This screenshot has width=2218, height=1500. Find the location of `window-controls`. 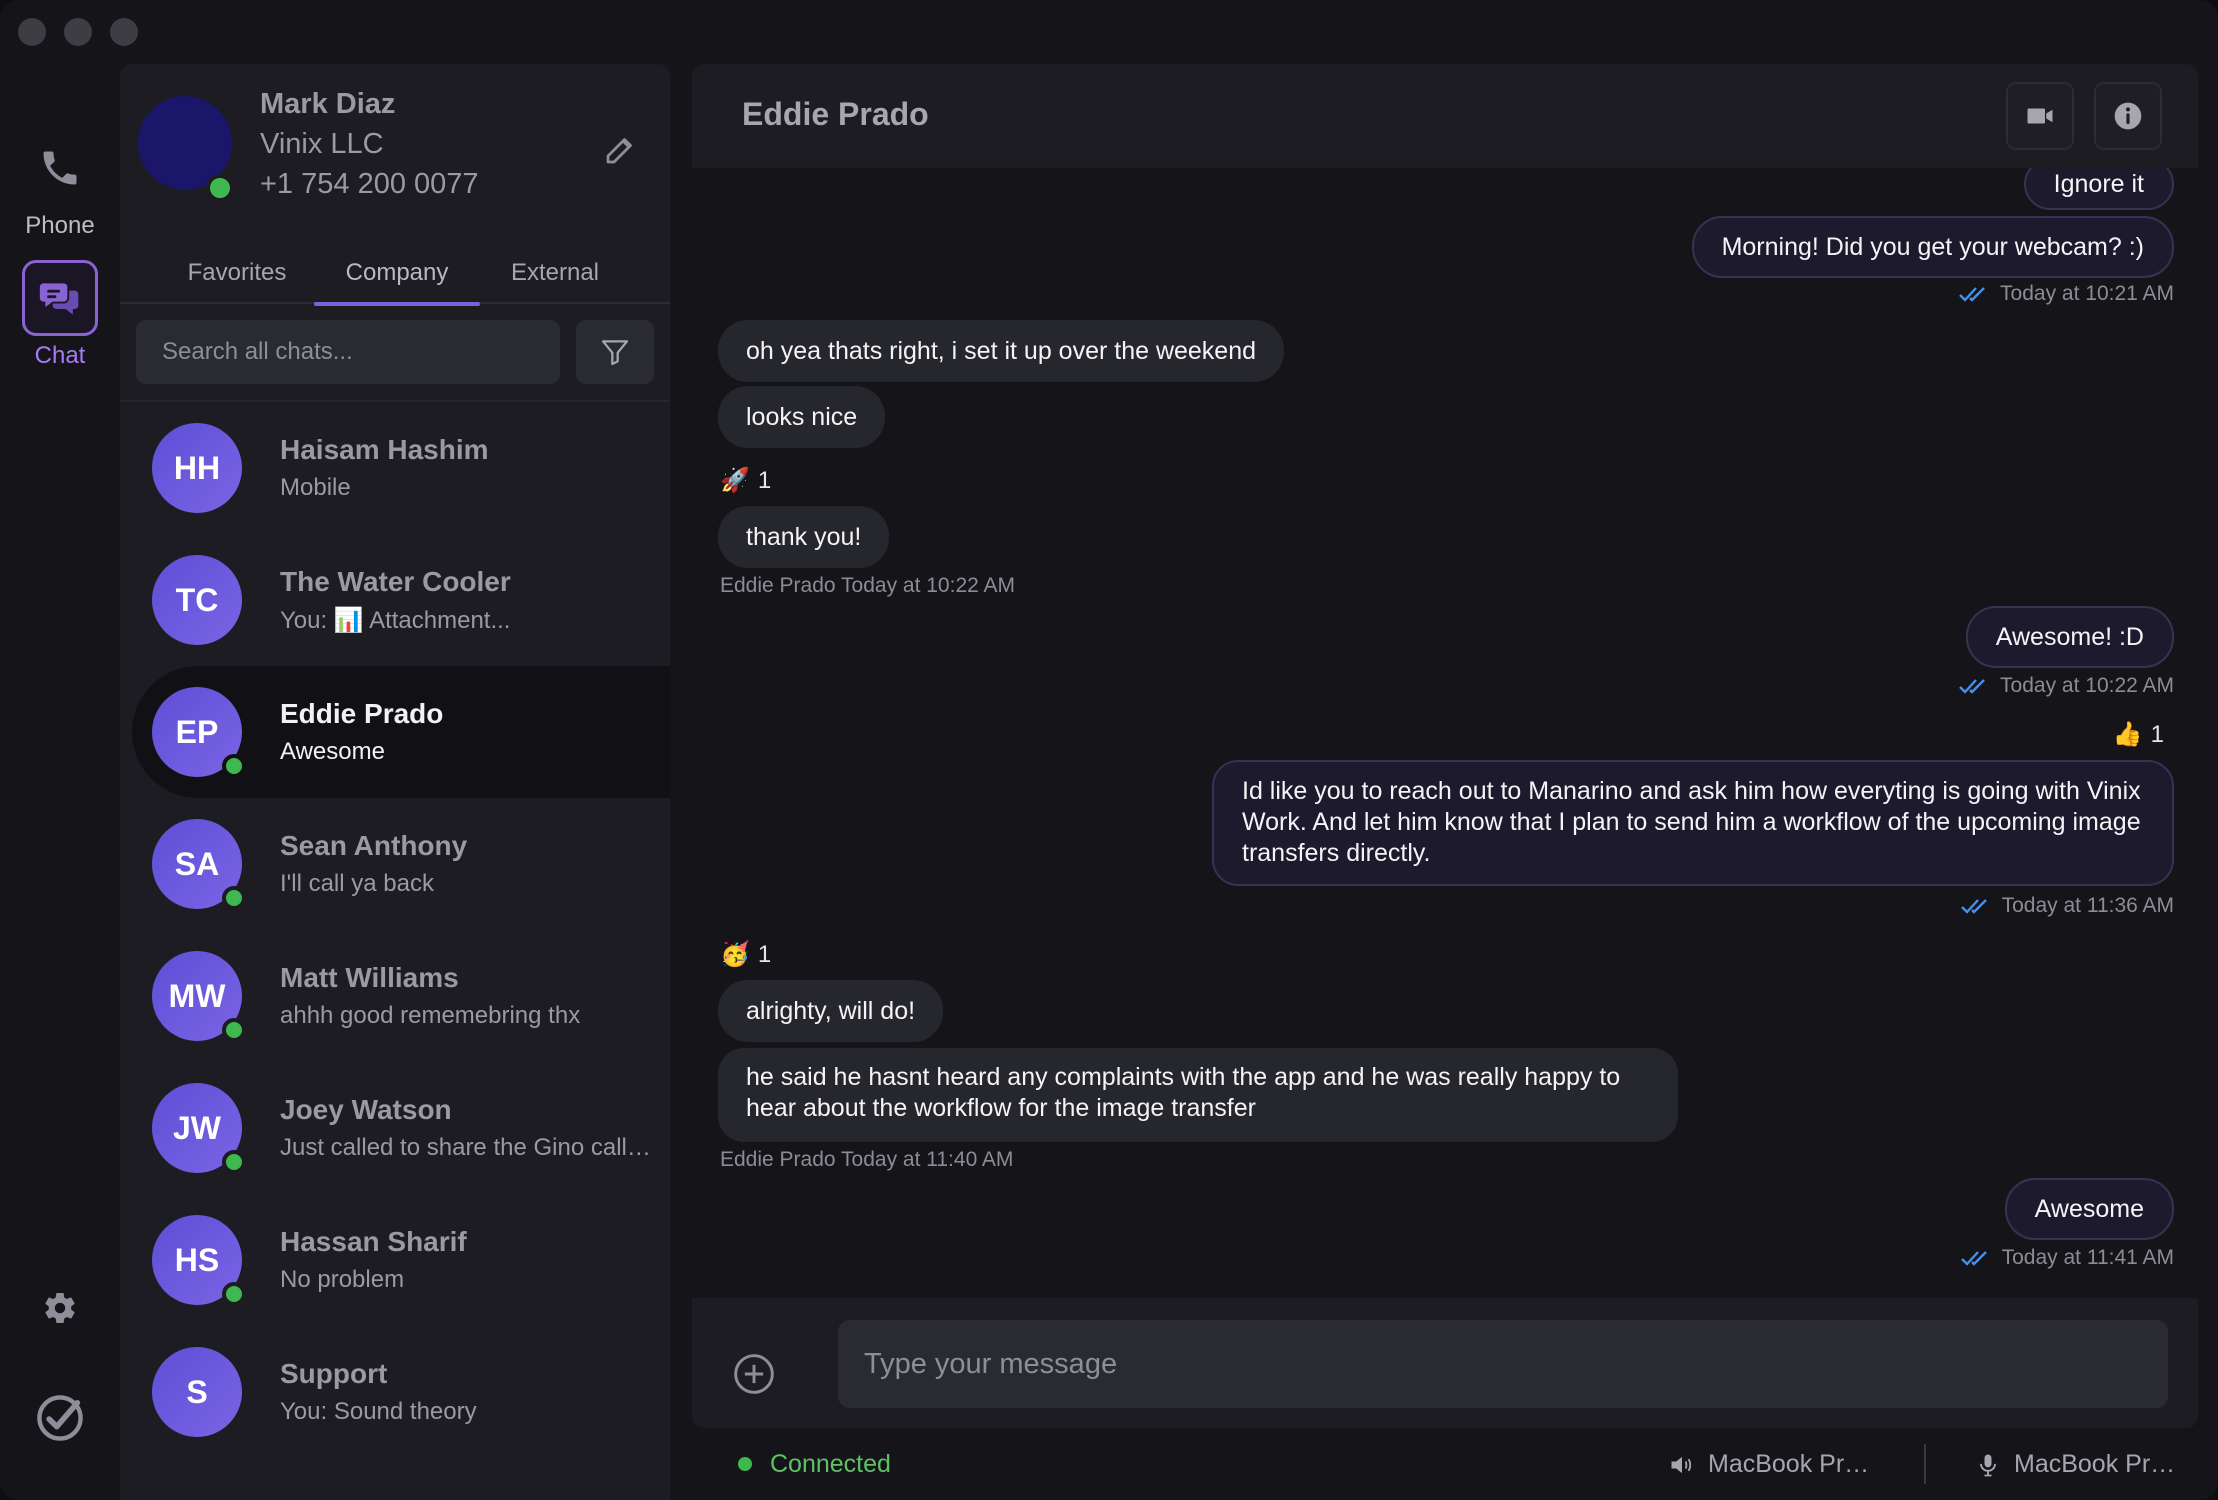

window-controls is located at coordinates (78, 32).